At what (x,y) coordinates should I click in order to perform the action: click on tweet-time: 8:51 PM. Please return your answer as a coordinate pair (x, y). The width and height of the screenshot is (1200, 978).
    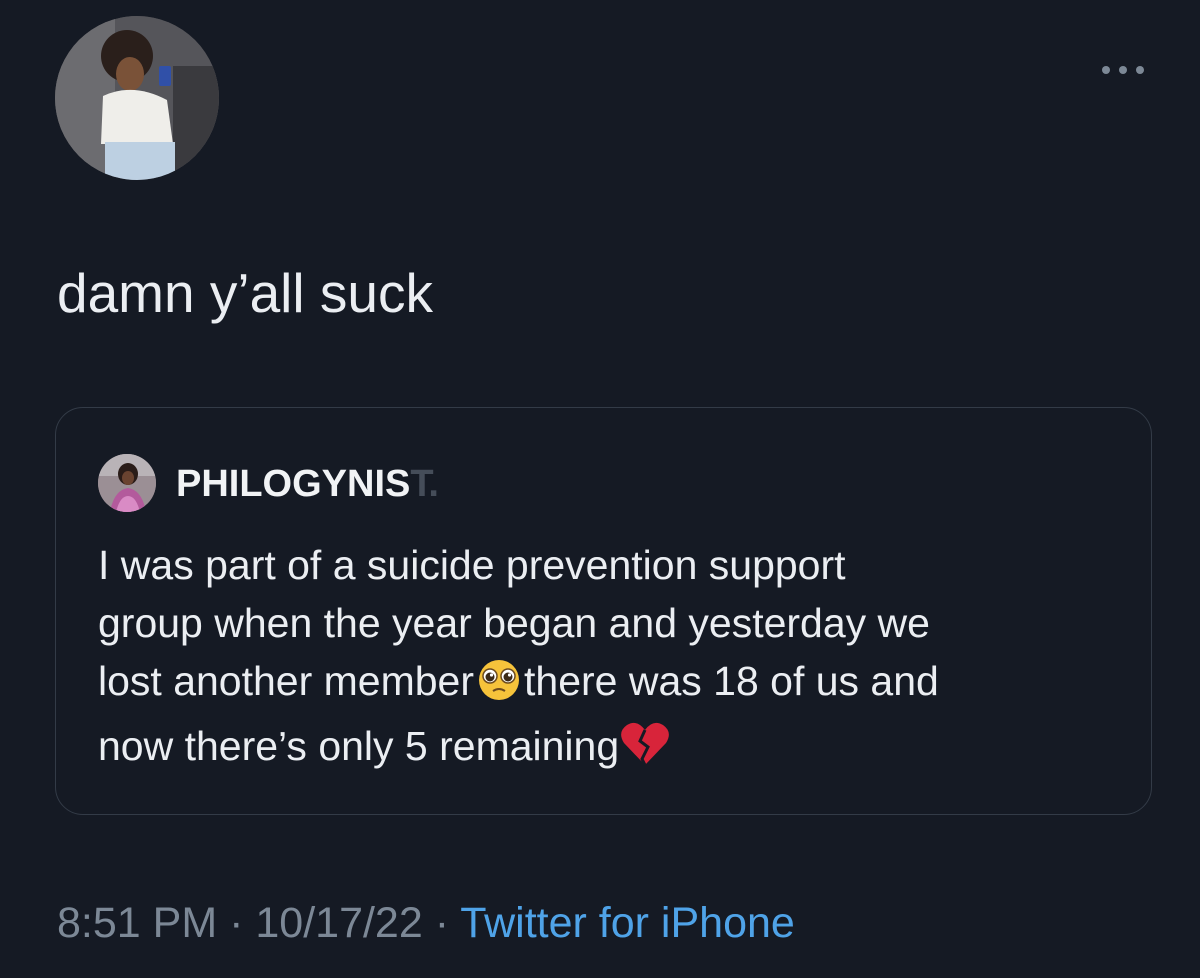
    Looking at the image, I should click on (137, 923).